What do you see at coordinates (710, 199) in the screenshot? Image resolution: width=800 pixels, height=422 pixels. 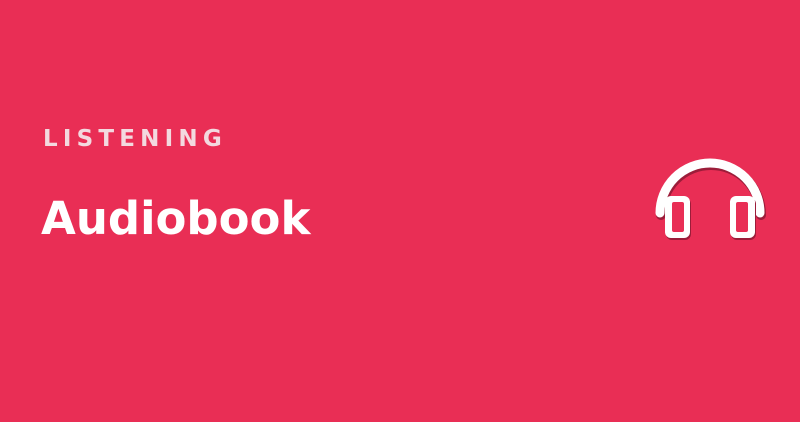 I see `headphones-icon` at bounding box center [710, 199].